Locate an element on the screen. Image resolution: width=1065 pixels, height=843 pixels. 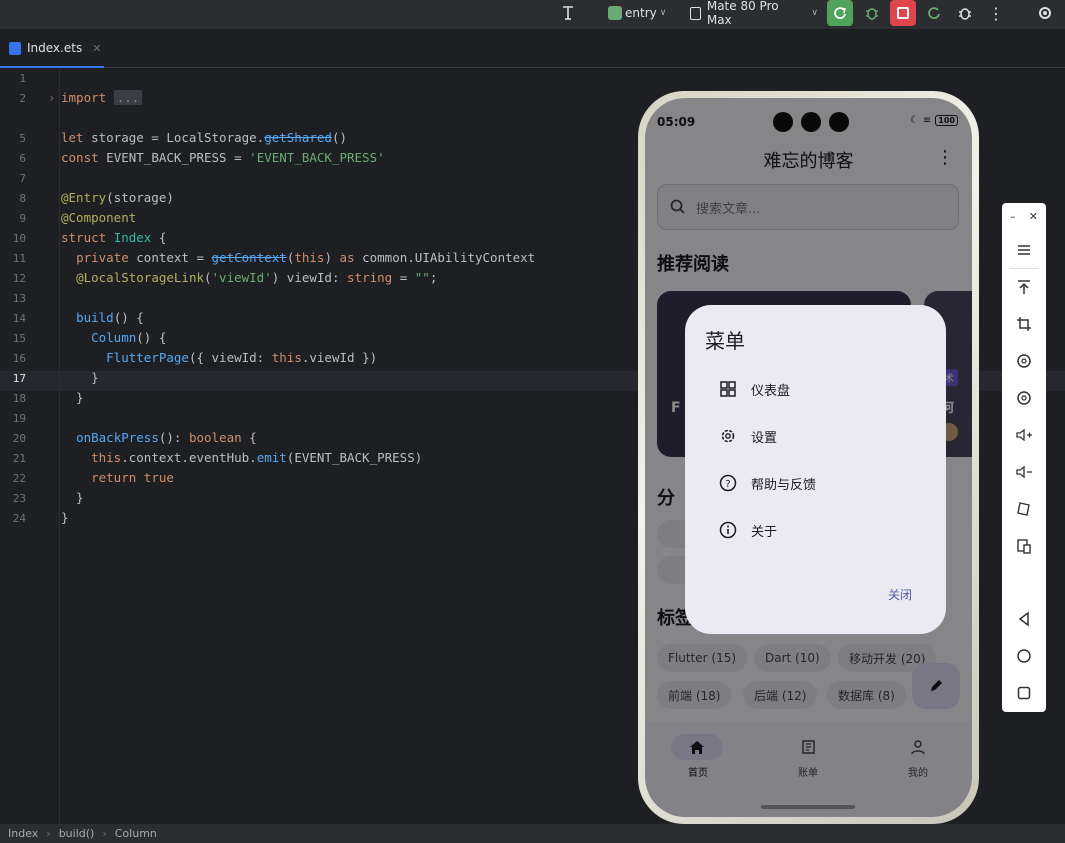
stop-button is located at coordinates (903, 13).